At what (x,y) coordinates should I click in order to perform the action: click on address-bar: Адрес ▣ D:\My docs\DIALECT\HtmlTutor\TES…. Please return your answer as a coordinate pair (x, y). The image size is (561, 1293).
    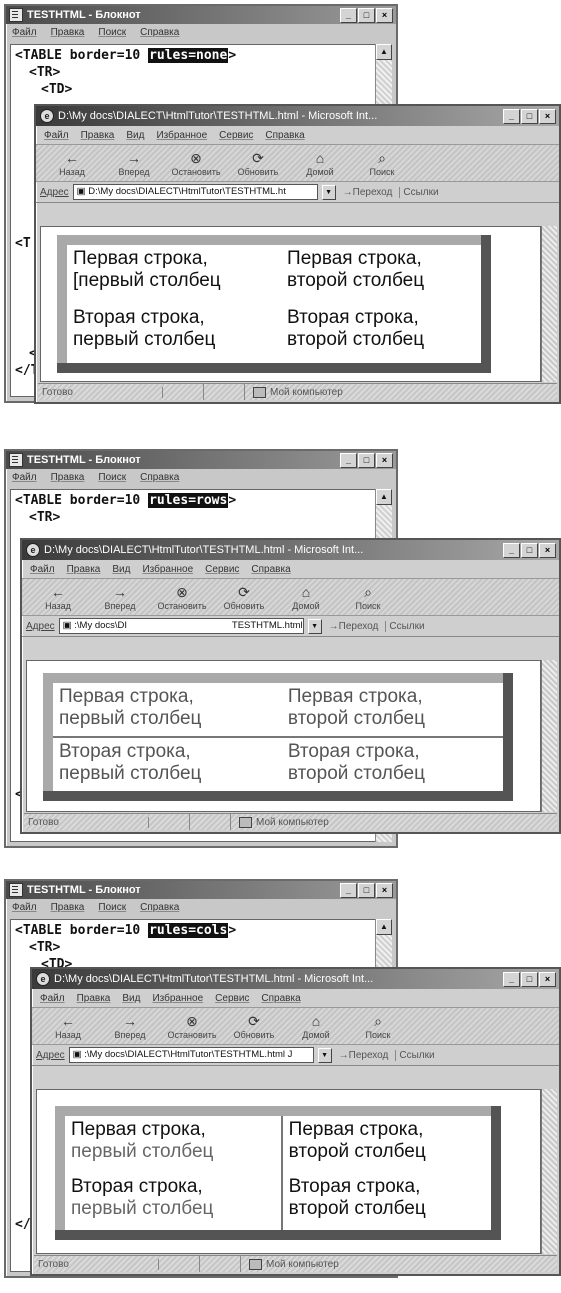
    Looking at the image, I should click on (297, 192).